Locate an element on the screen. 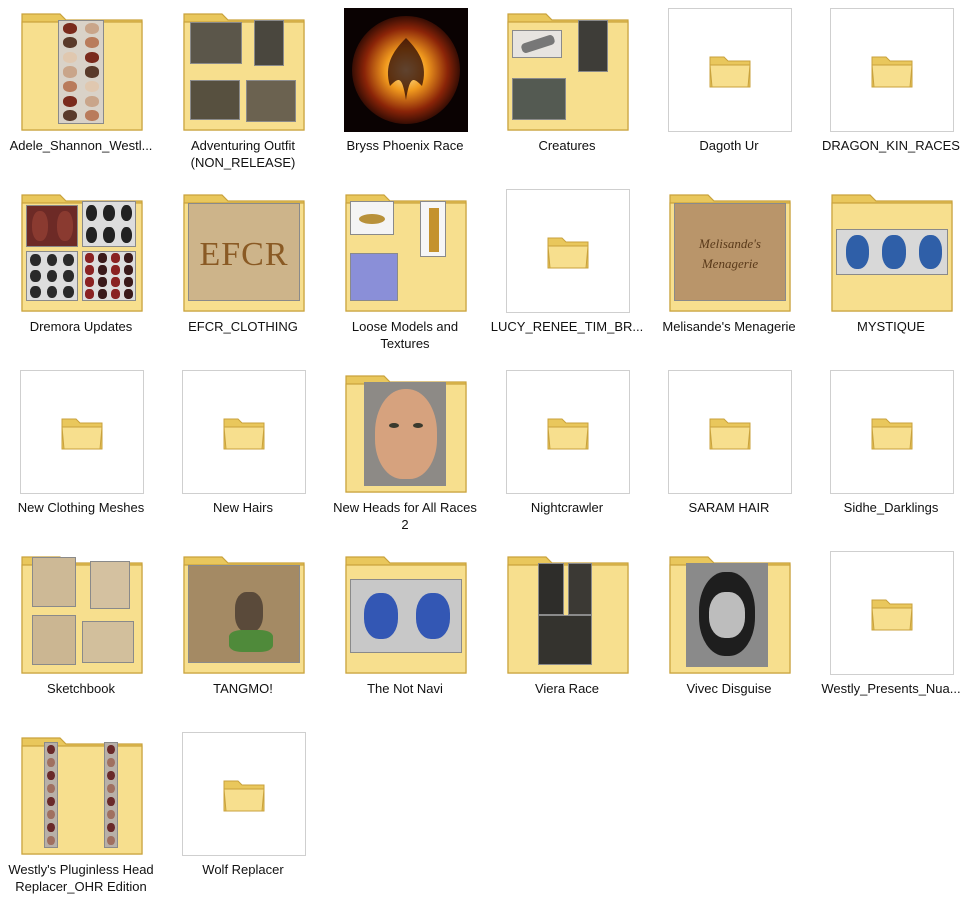  folder-thumbnail: EFCR is located at coordinates (244, 251).